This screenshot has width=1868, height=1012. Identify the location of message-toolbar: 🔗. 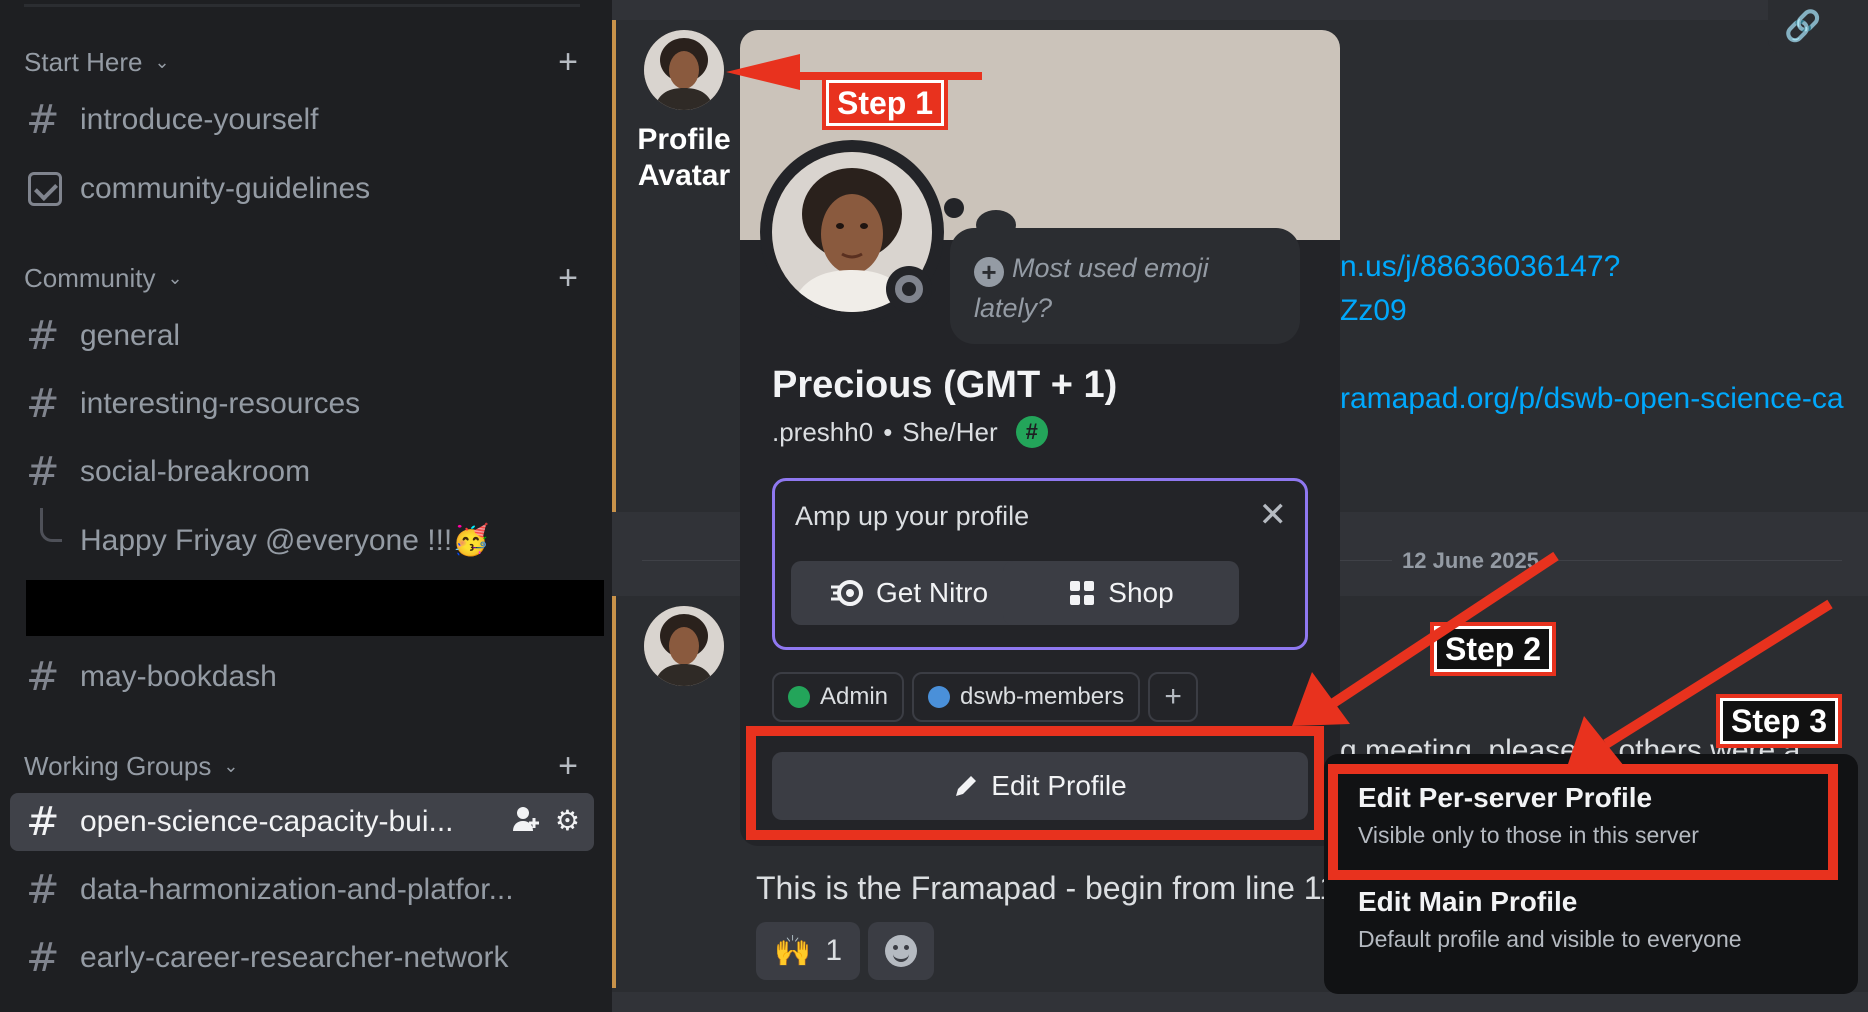
(1818, 26).